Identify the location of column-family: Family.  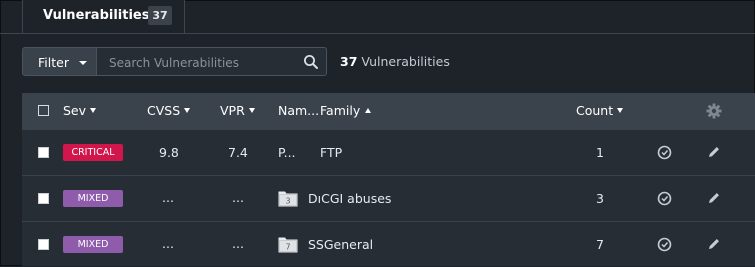
(346, 110).